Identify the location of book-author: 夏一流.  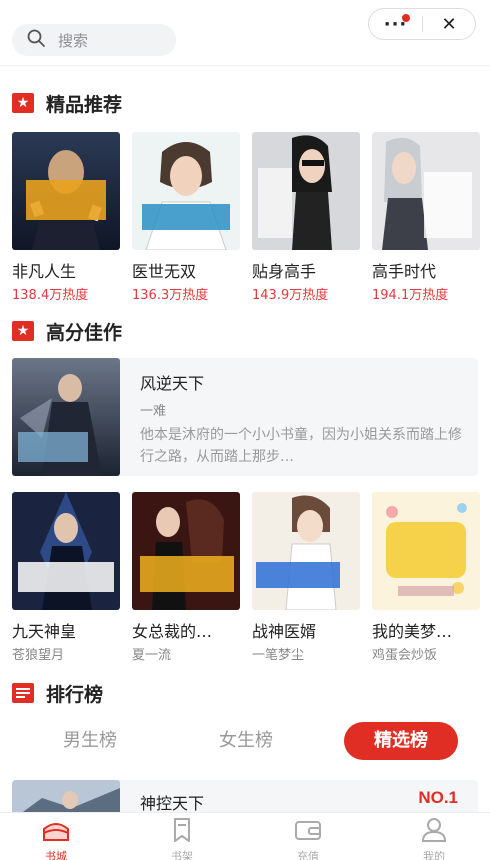
(152, 655).